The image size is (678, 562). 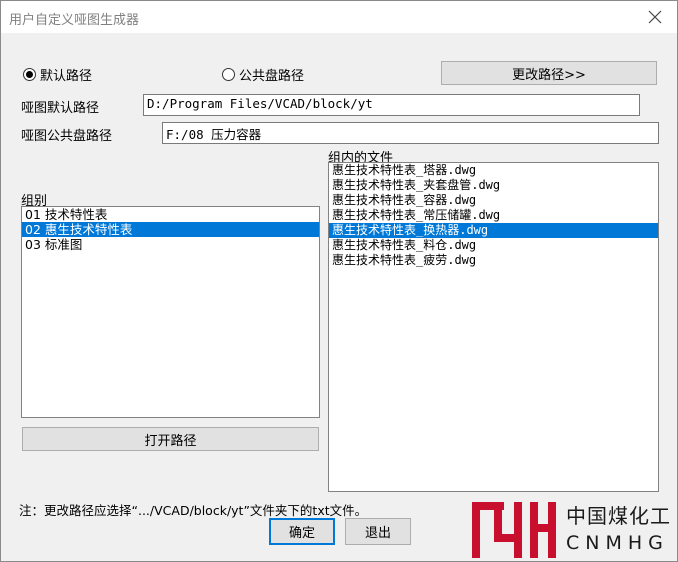 What do you see at coordinates (514, 530) in the screenshot?
I see `watermark-logo-icon` at bounding box center [514, 530].